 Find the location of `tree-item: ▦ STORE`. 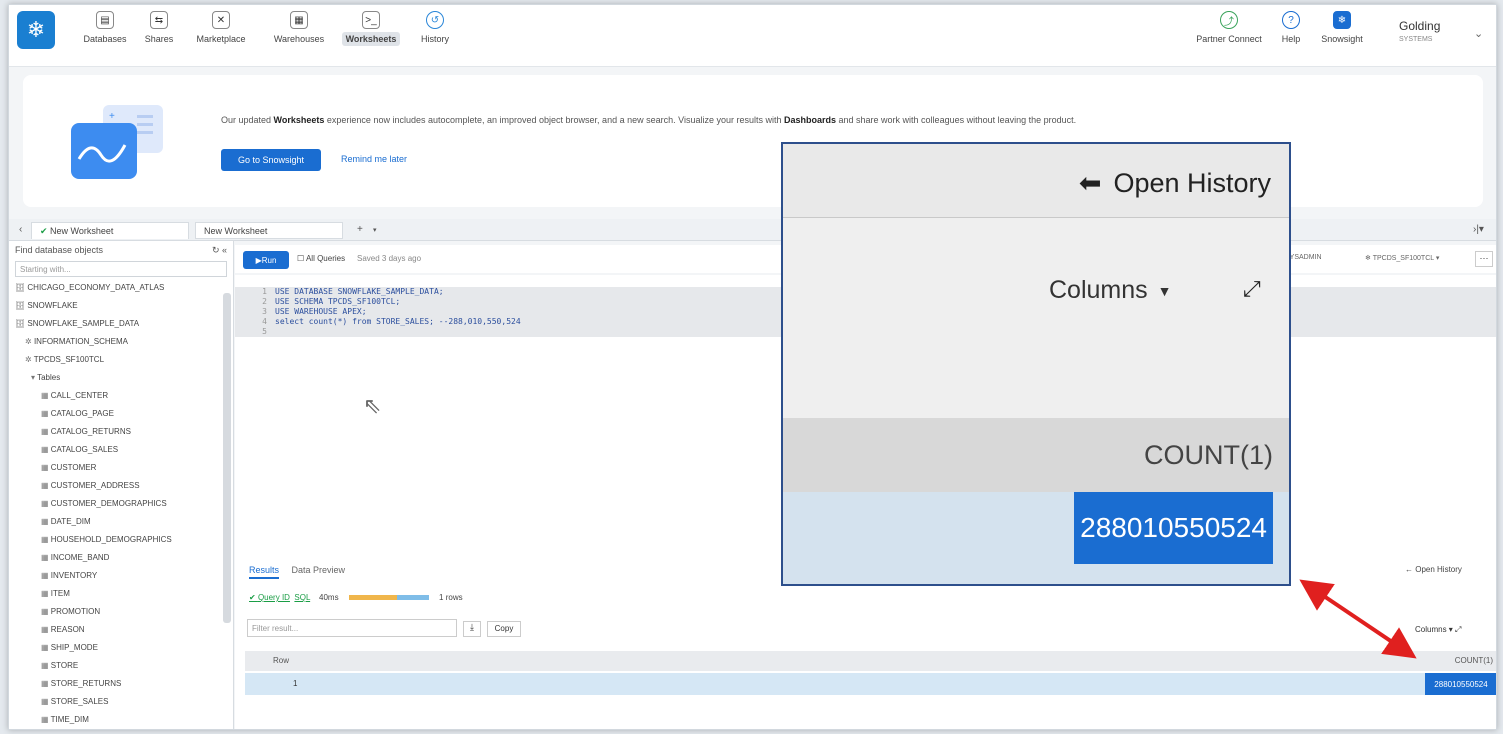

tree-item: ▦ STORE is located at coordinates (121, 666).